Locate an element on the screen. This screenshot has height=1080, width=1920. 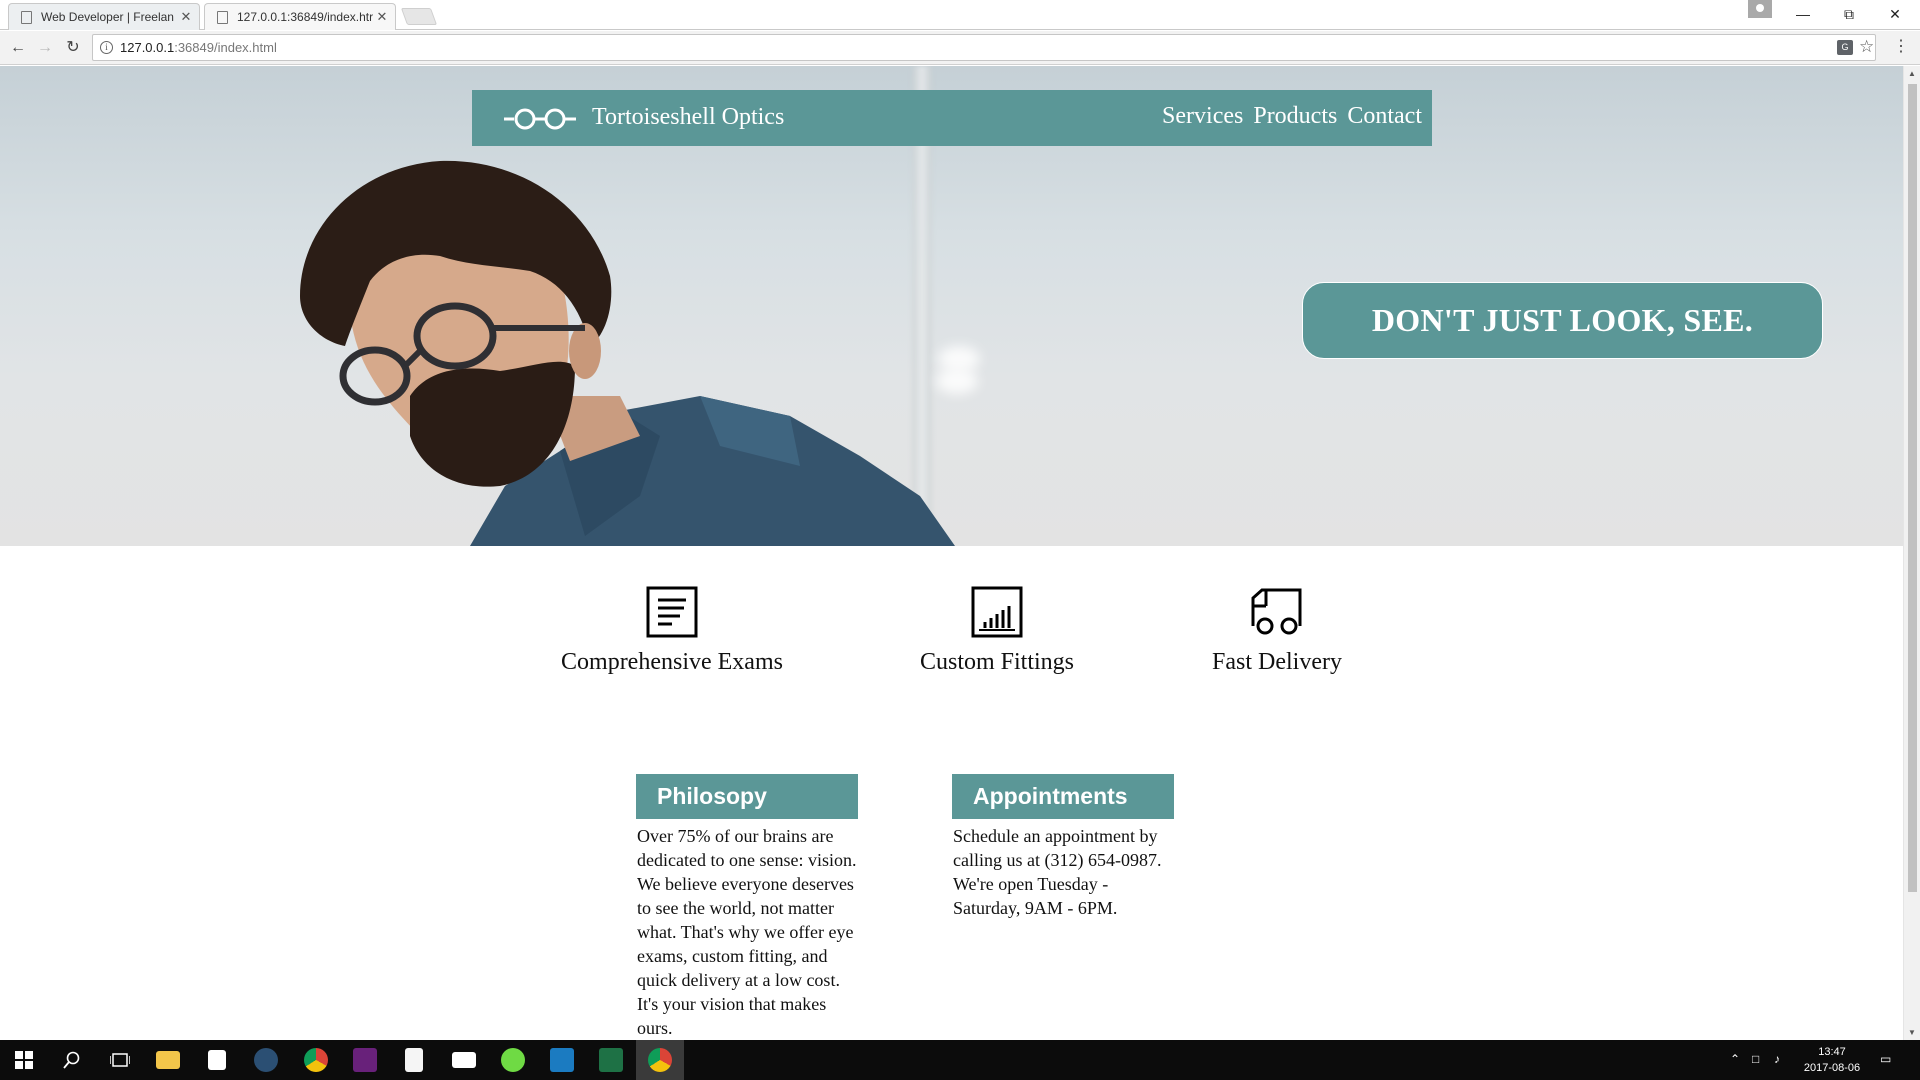
scrollbar-thumb is located at coordinates (1912, 488).